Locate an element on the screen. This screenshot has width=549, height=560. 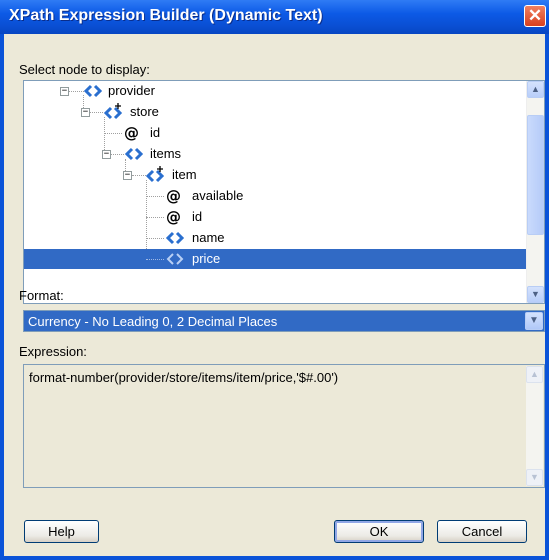
expression-scrollbar: ▲ ▼ is located at coordinates (534, 426).